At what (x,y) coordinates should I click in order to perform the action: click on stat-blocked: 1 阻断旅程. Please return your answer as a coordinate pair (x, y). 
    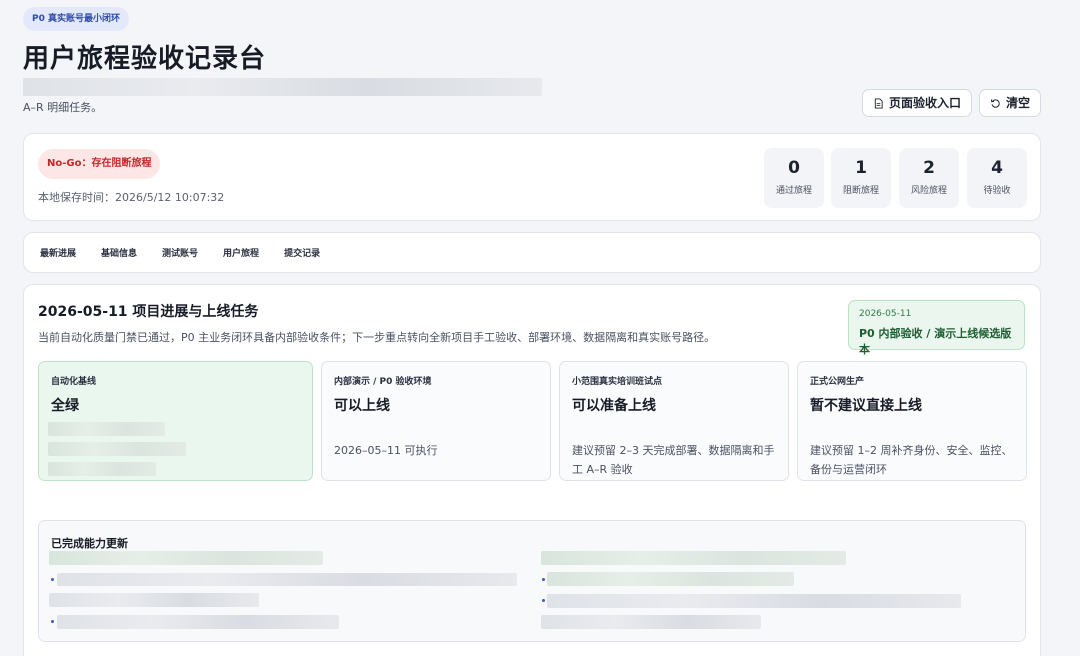
    Looking at the image, I should click on (861, 178).